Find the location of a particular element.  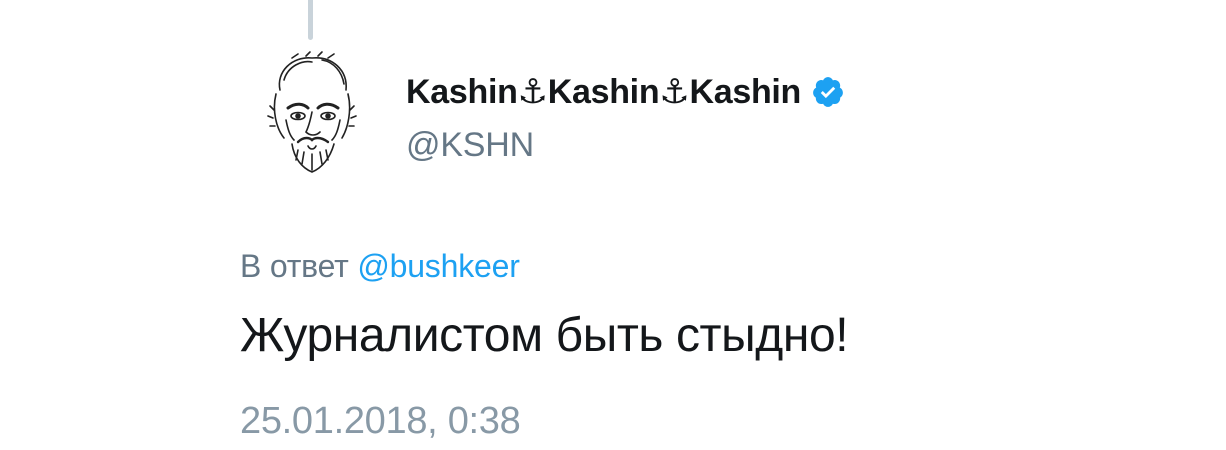

verified-badge-icon is located at coordinates (828, 92).